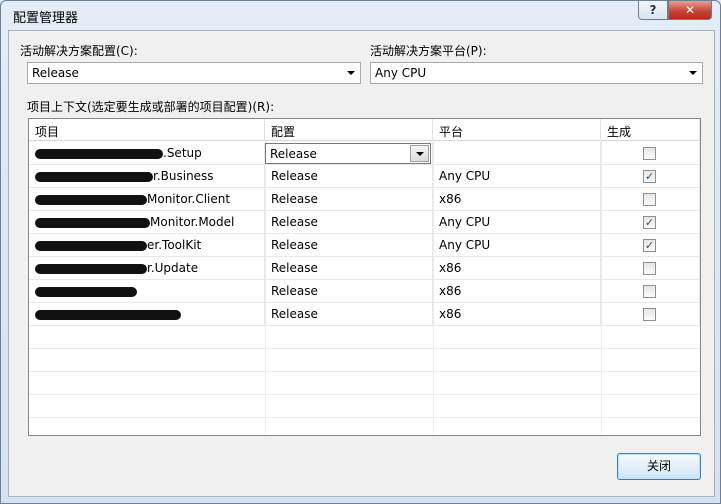 The height and width of the screenshot is (504, 721). What do you see at coordinates (293, 154) in the screenshot?
I see `config-dropdown-value: Release` at bounding box center [293, 154].